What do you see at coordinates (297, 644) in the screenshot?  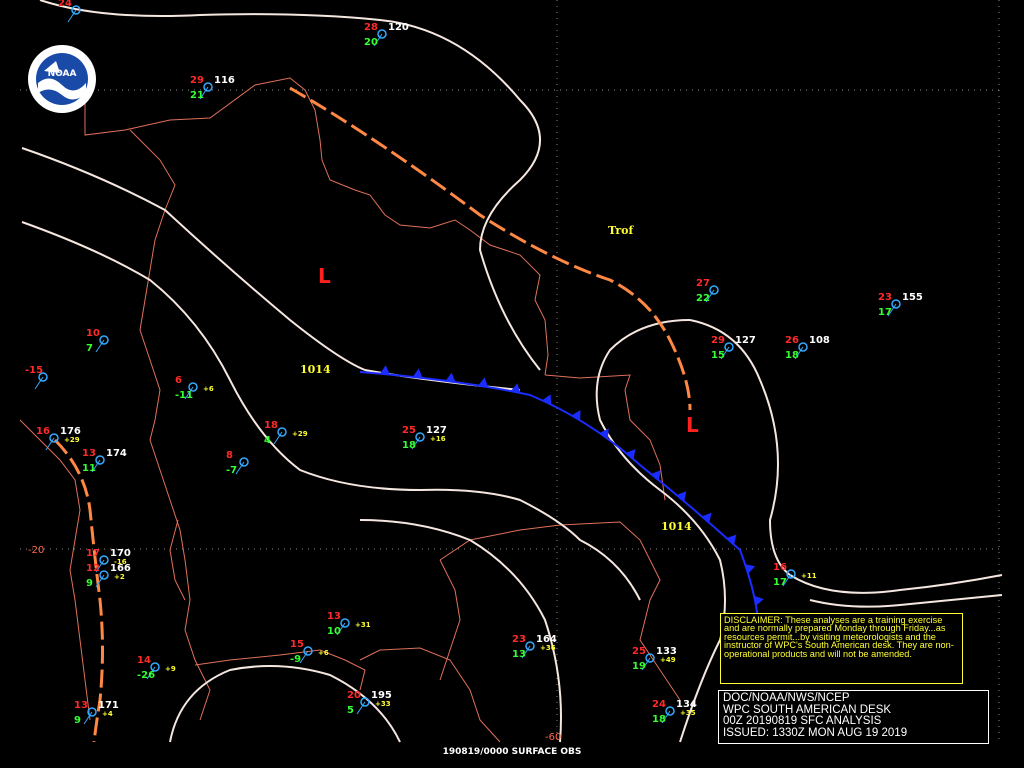 I see `station-temperature: 15` at bounding box center [297, 644].